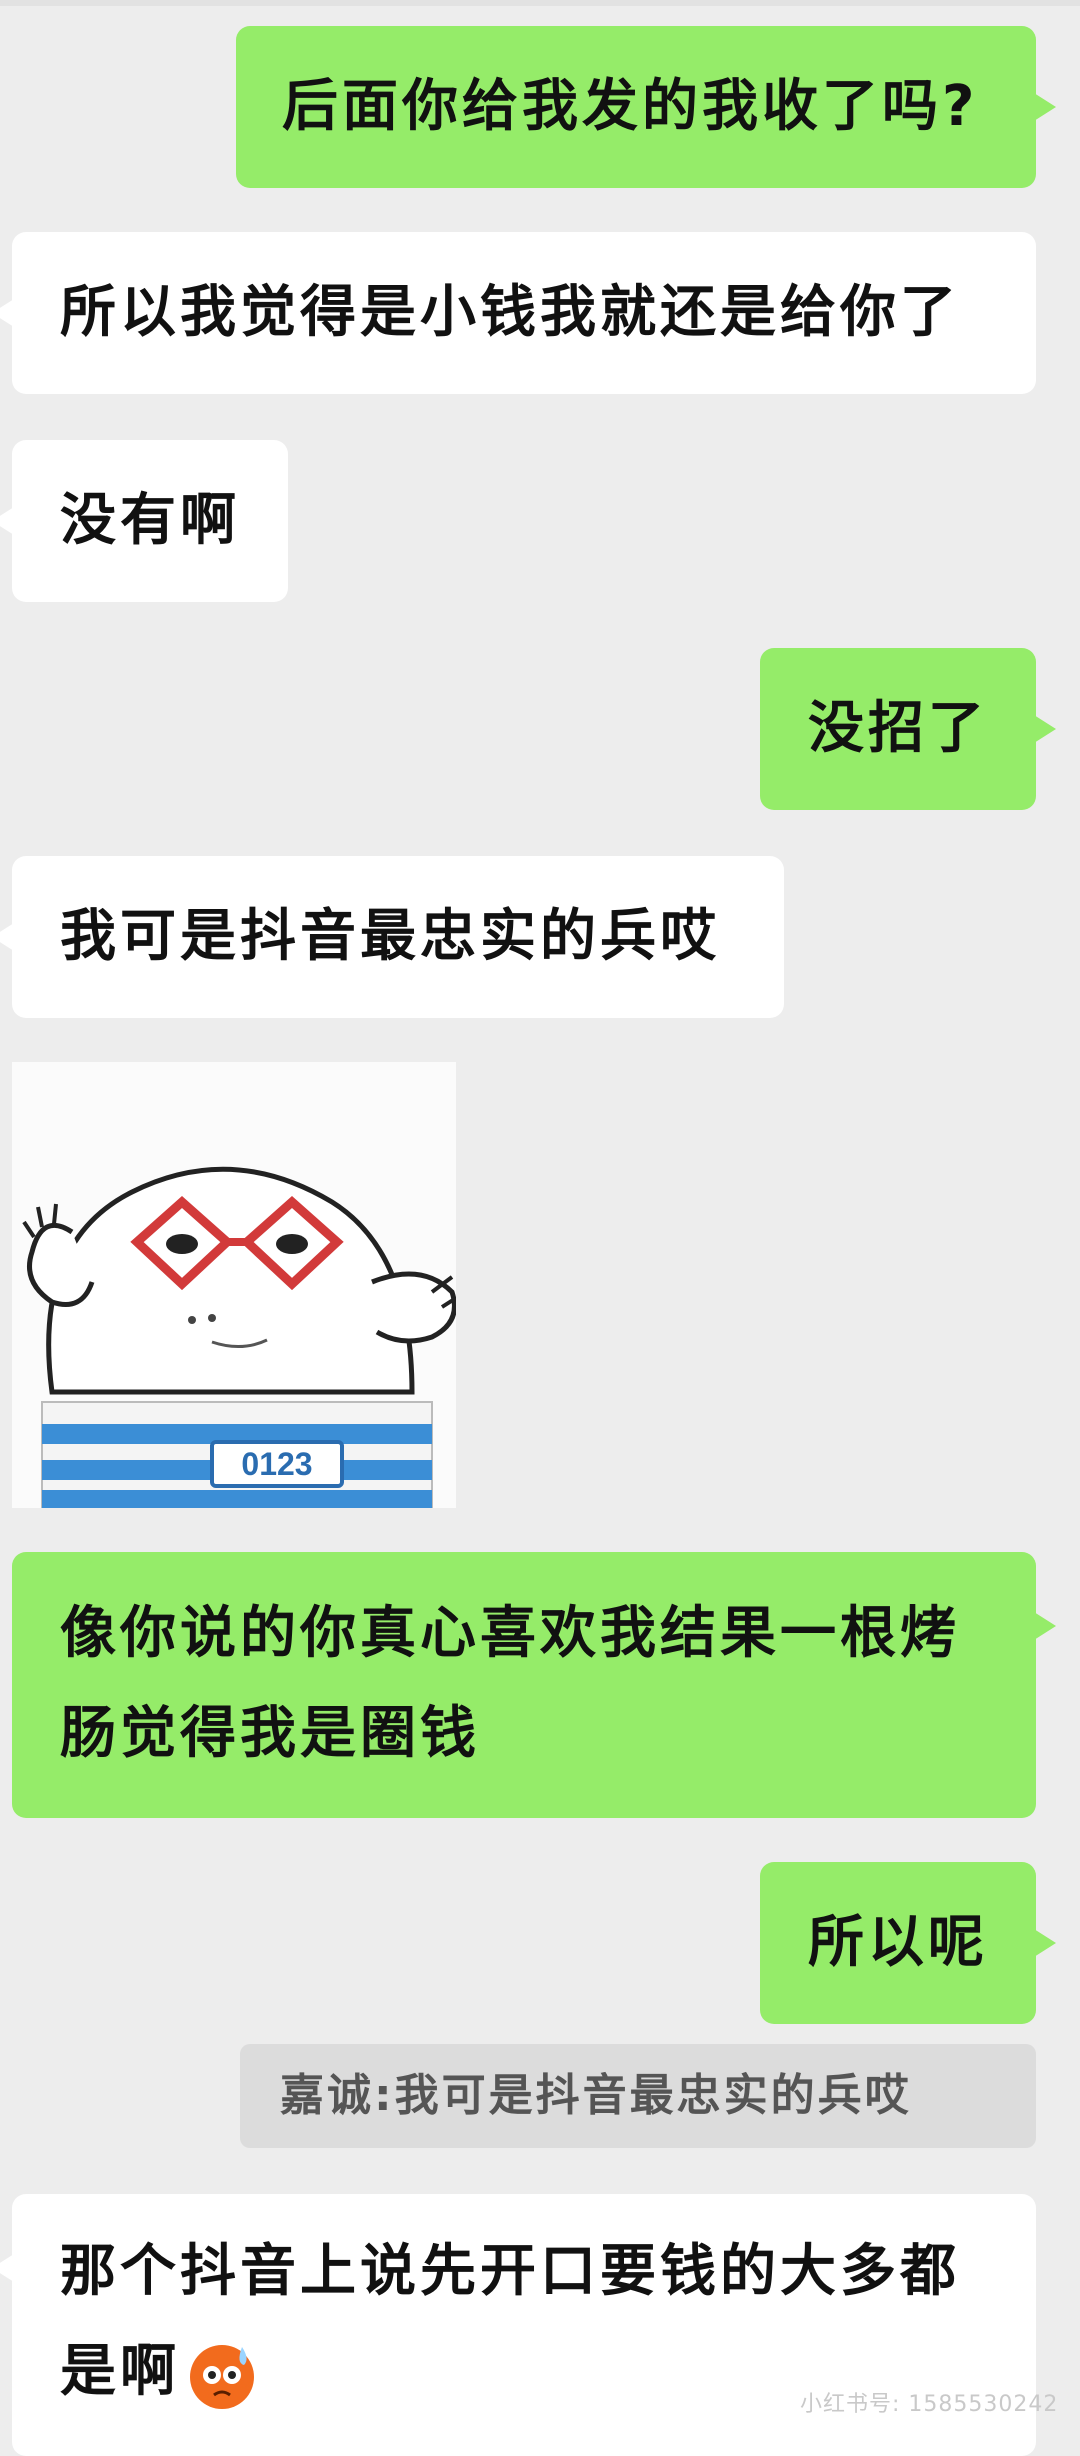 The image size is (1080, 2456). I want to click on sweating-emoji-icon, so click(222, 2376).